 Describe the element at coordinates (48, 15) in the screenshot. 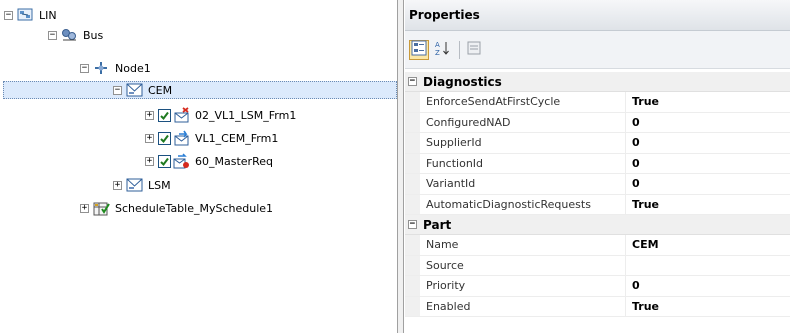

I see `tree-node-label: LIN` at that location.